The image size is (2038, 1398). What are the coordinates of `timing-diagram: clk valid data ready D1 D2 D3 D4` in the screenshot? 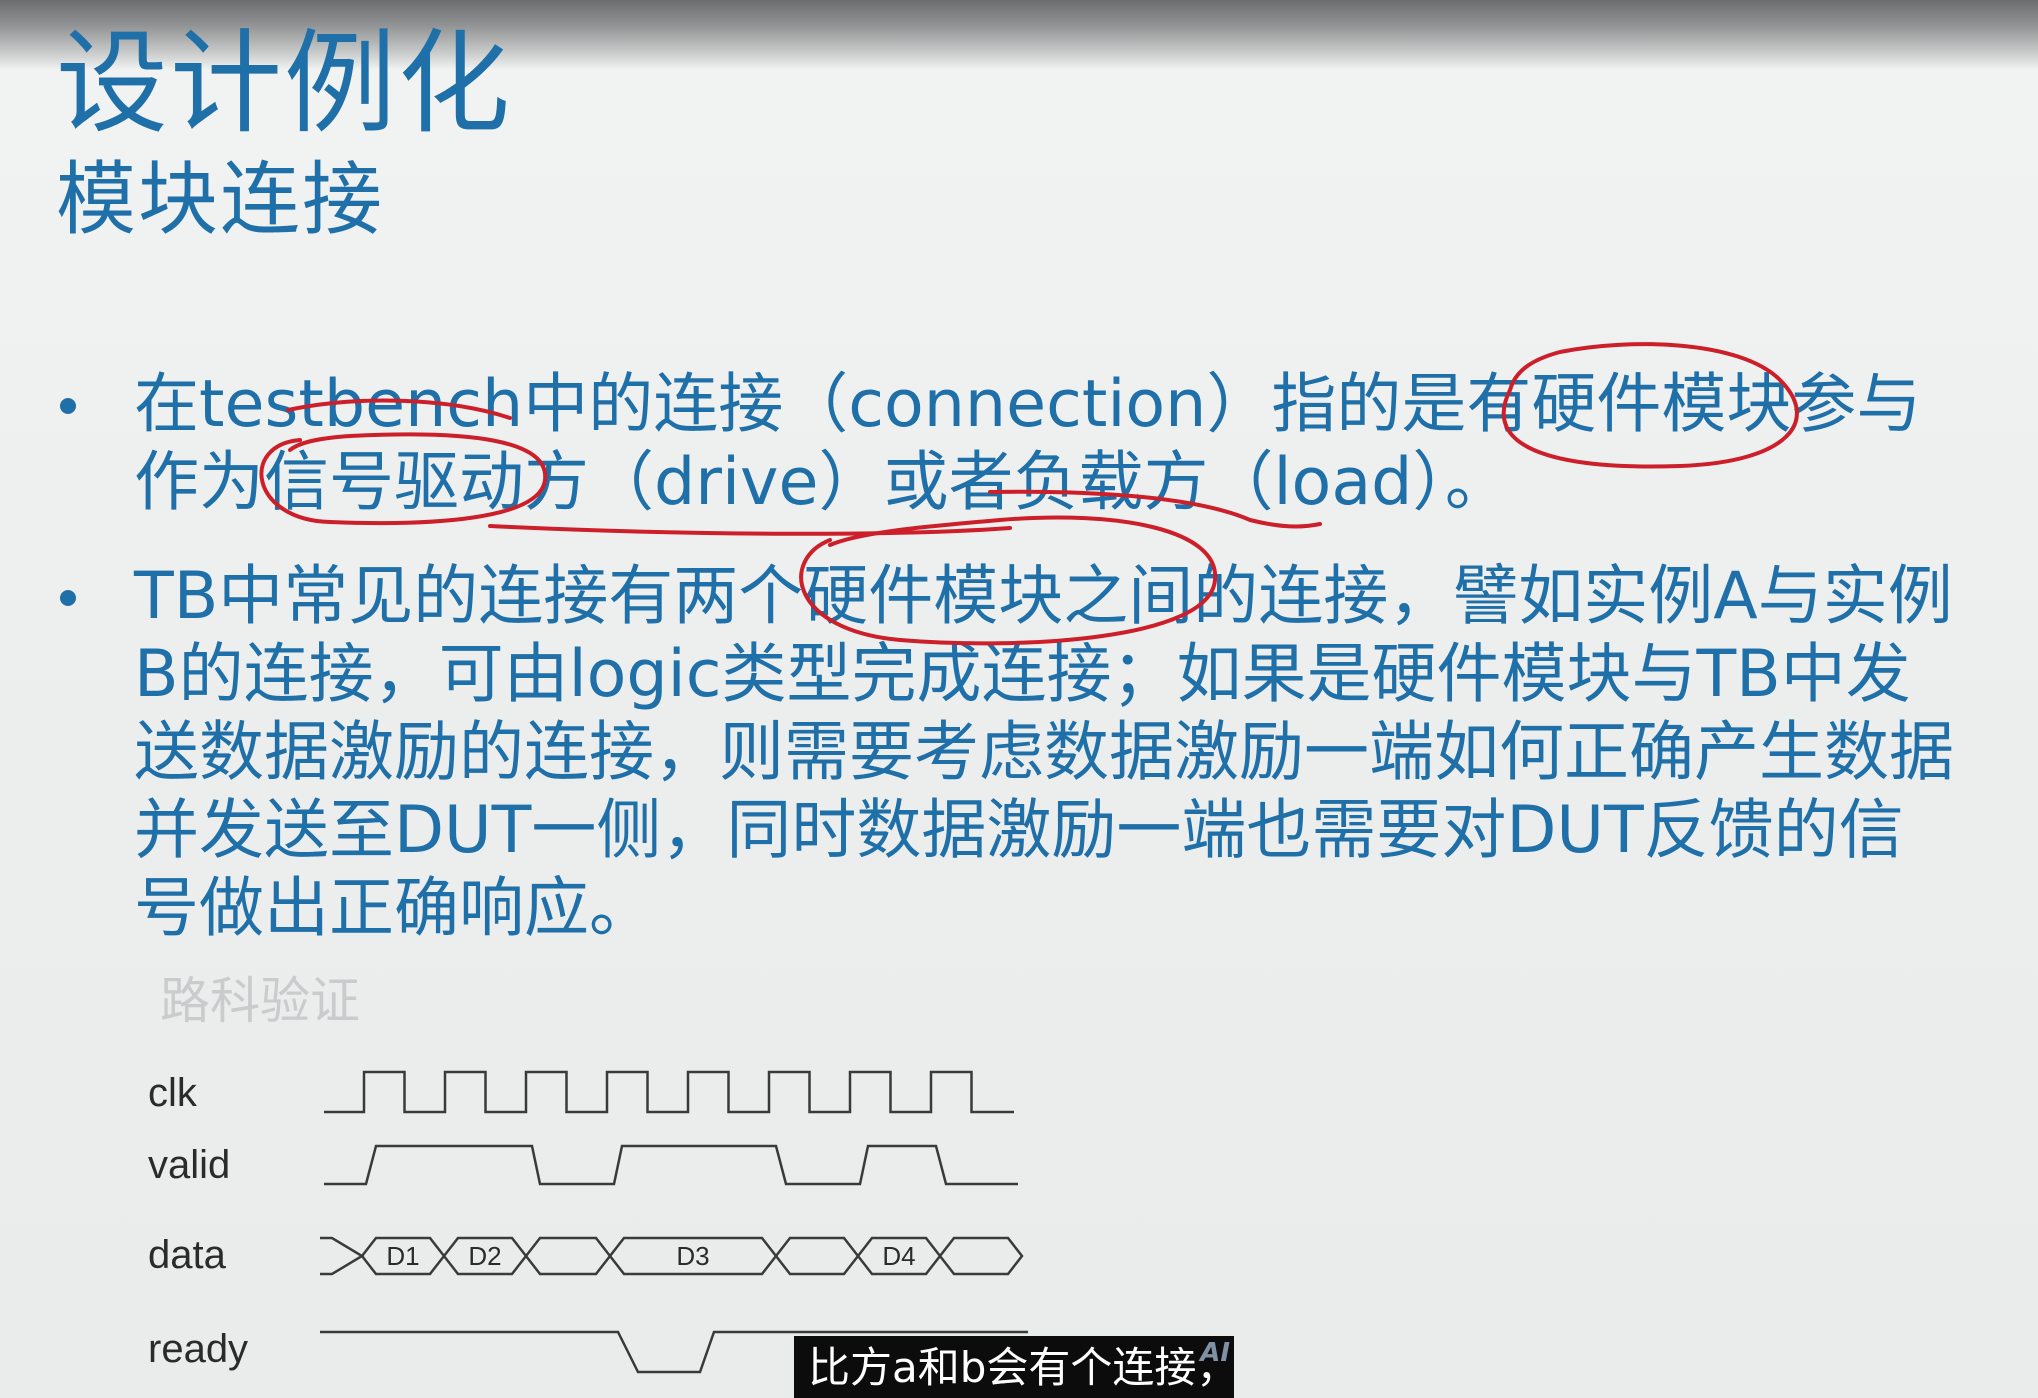 It's located at (588, 1222).